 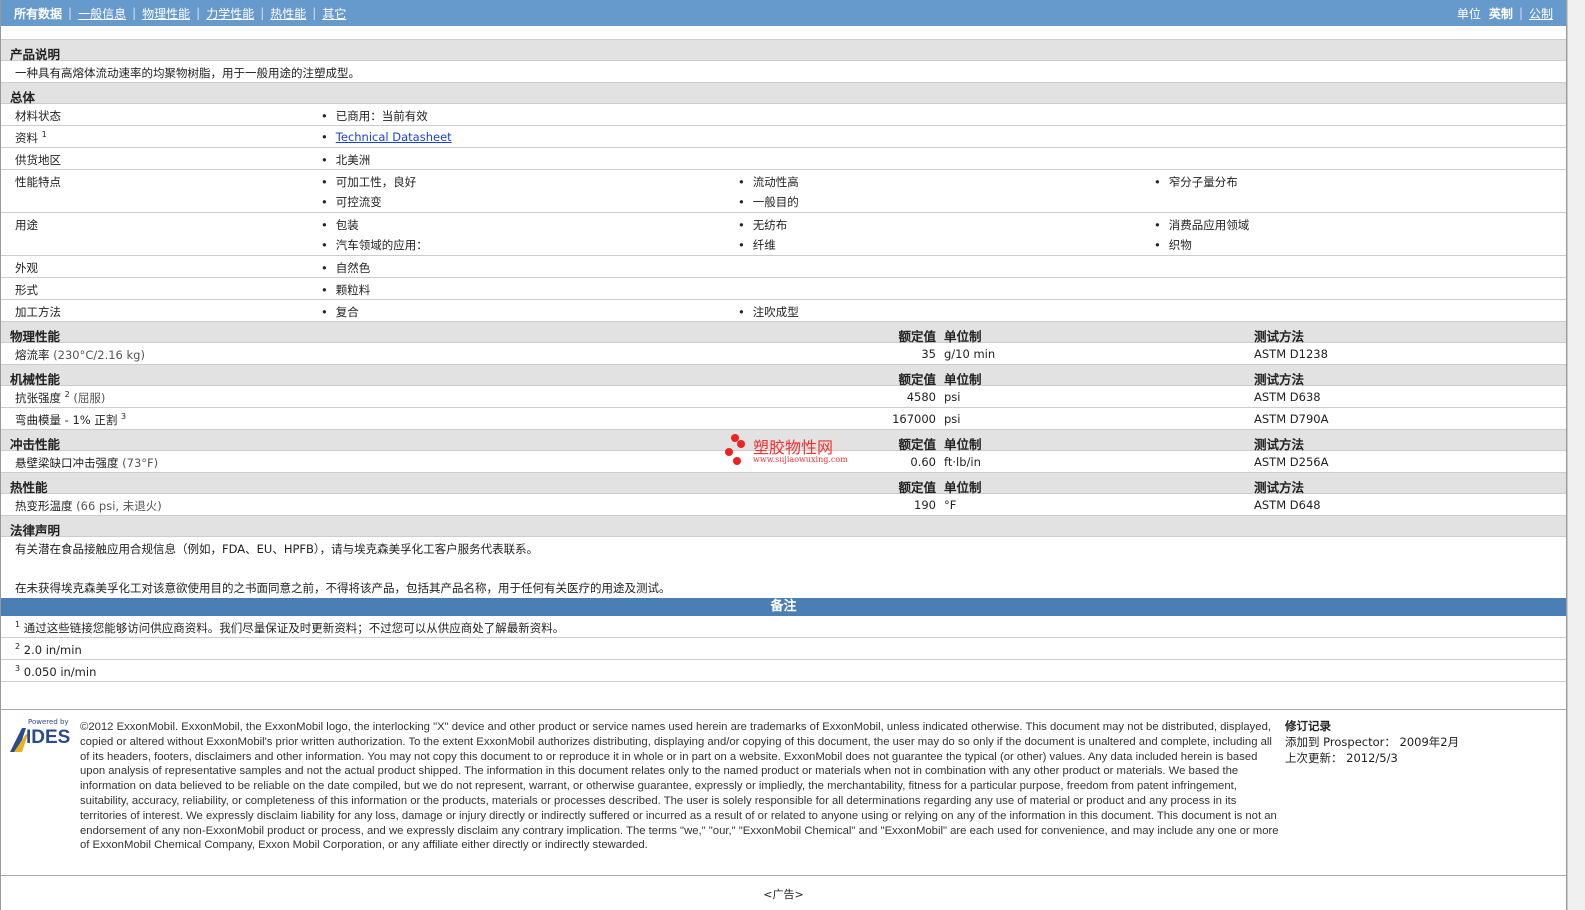 What do you see at coordinates (735, 449) in the screenshot?
I see `dots-icon` at bounding box center [735, 449].